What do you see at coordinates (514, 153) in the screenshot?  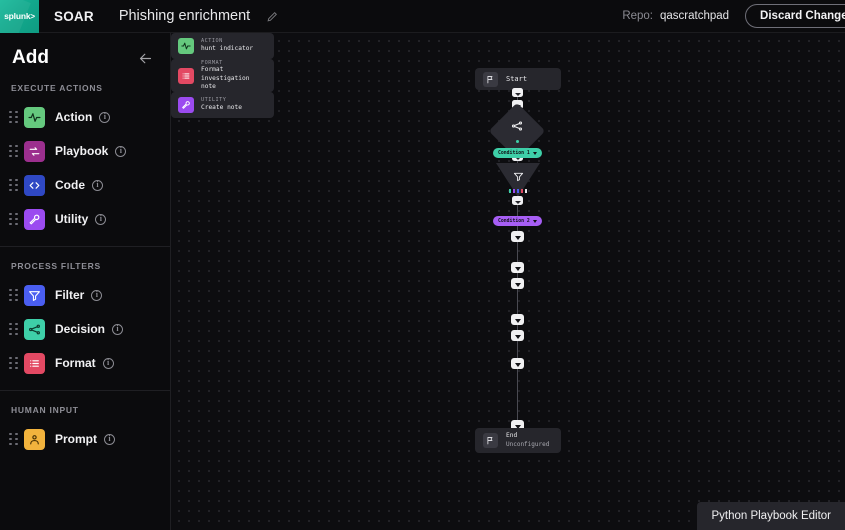 I see `condition-1-label: Condition 1` at bounding box center [514, 153].